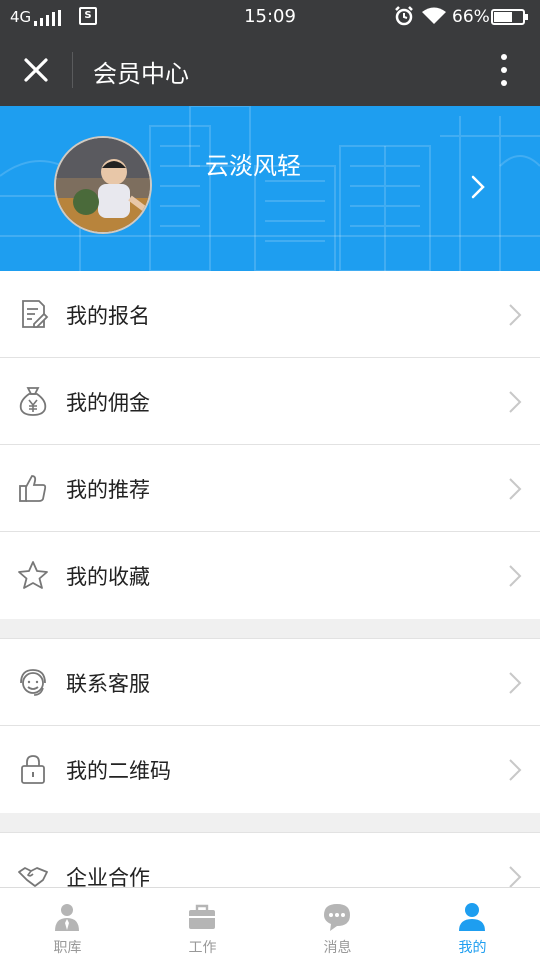  Describe the element at coordinates (472, 948) in the screenshot. I see `tab-label: 我的` at that location.